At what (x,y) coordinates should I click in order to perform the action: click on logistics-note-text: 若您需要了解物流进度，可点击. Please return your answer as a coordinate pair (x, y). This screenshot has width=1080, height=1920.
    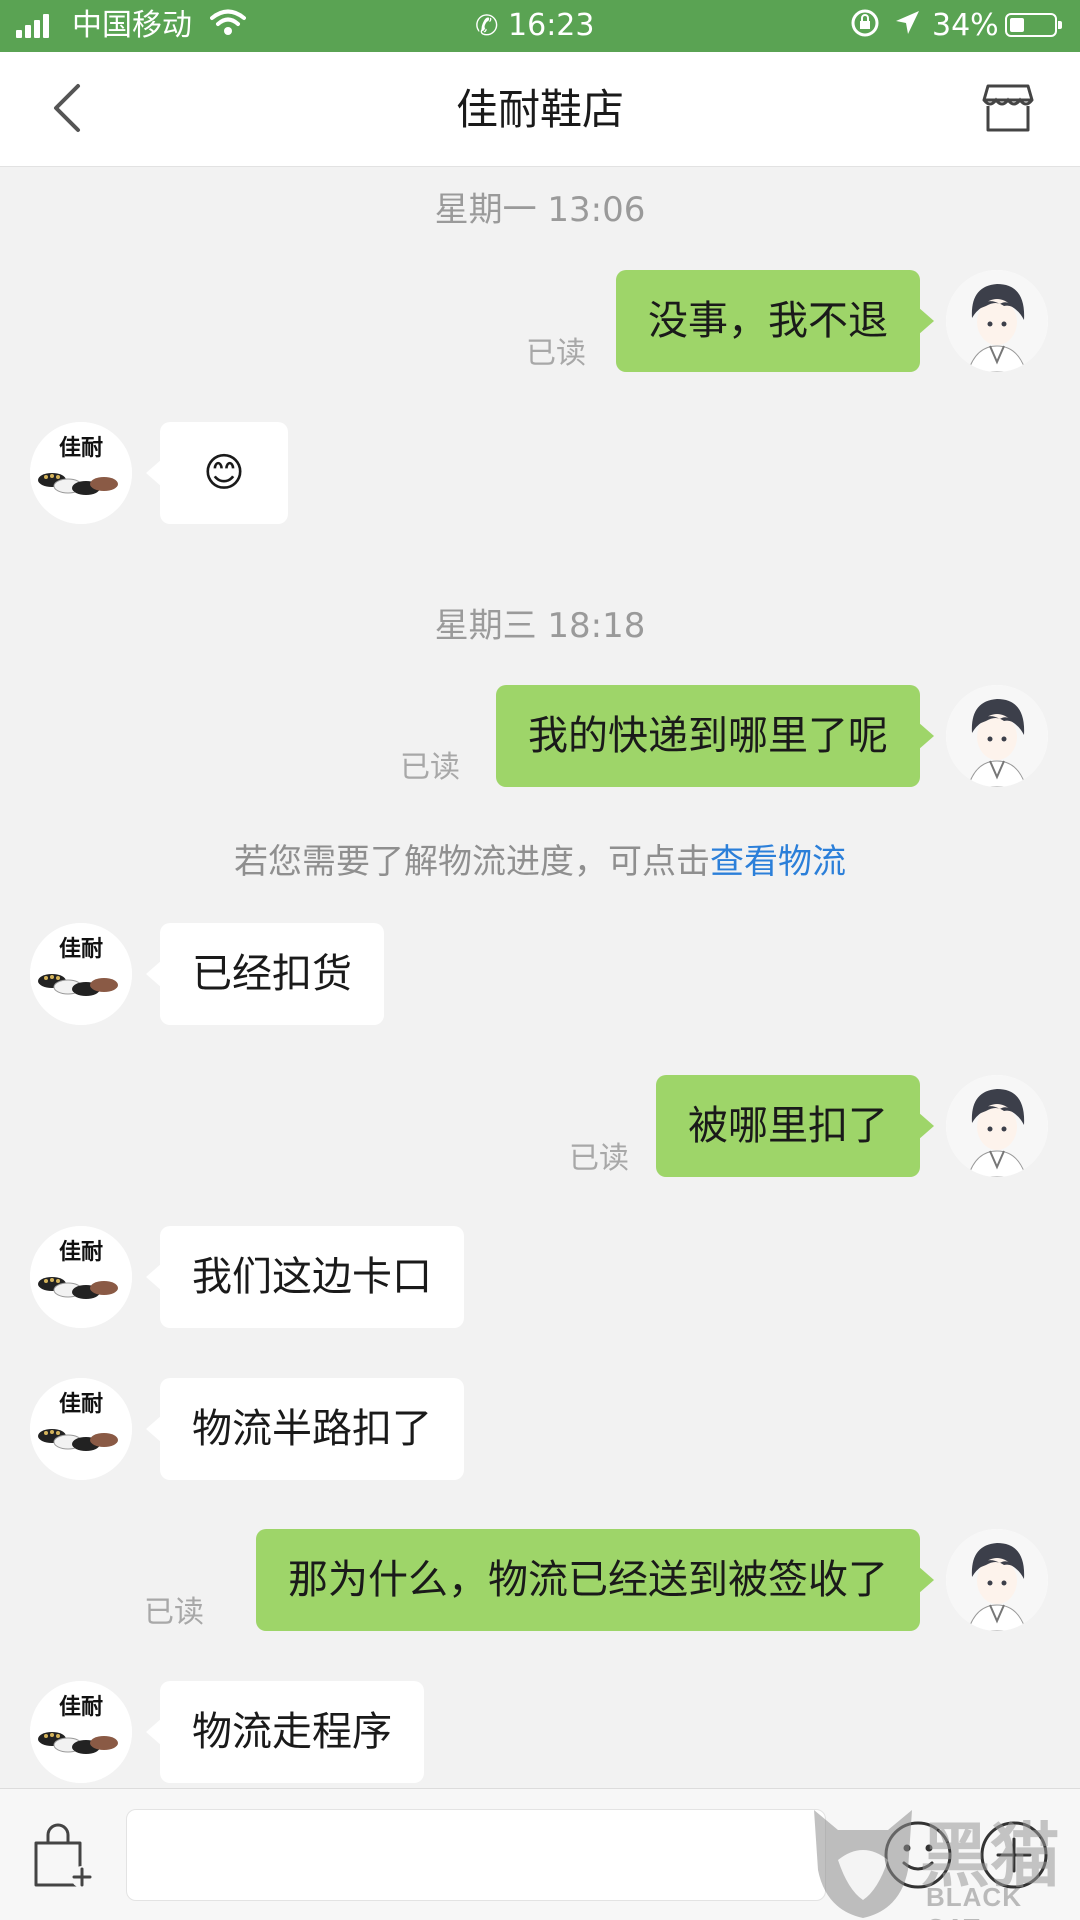
    Looking at the image, I should click on (472, 862).